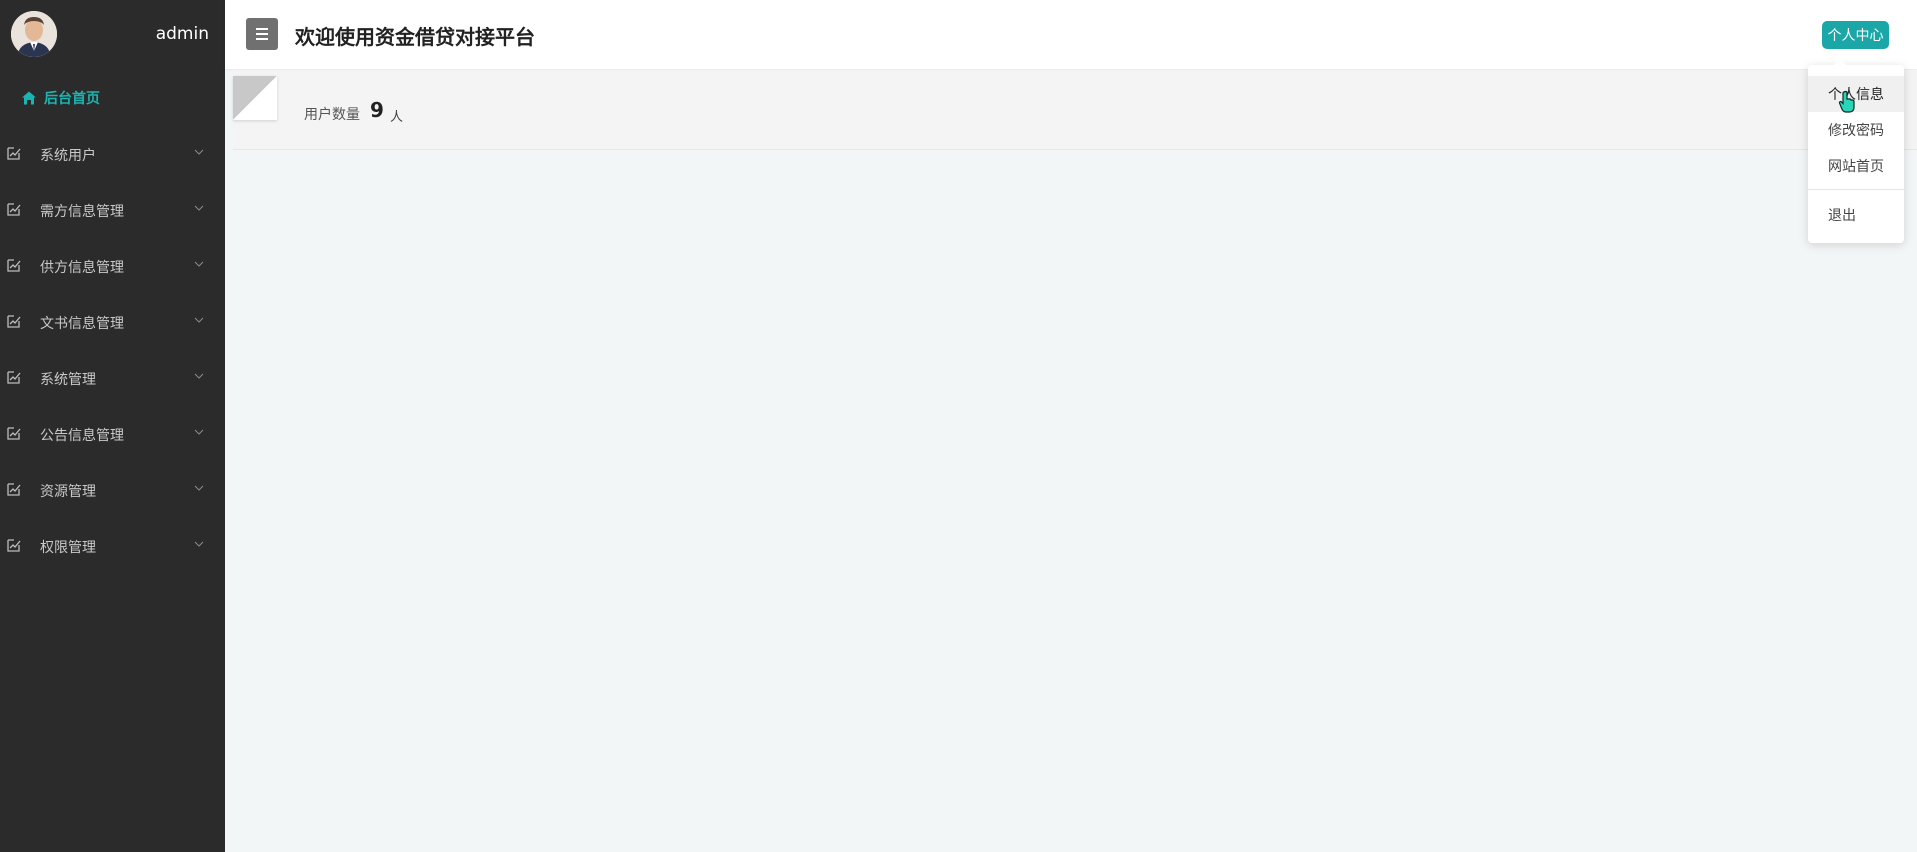  Describe the element at coordinates (1846, 101) in the screenshot. I see `hand-cursor-icon` at that location.